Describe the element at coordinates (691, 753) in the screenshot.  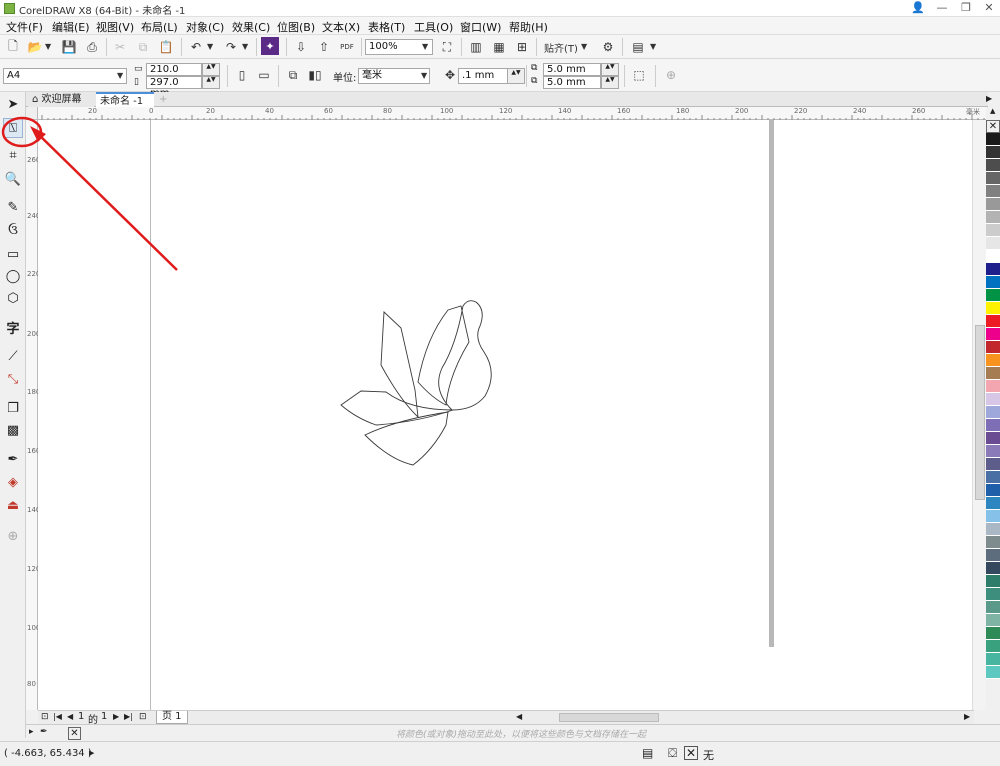
I see `no-fill-swatch: ✕` at that location.